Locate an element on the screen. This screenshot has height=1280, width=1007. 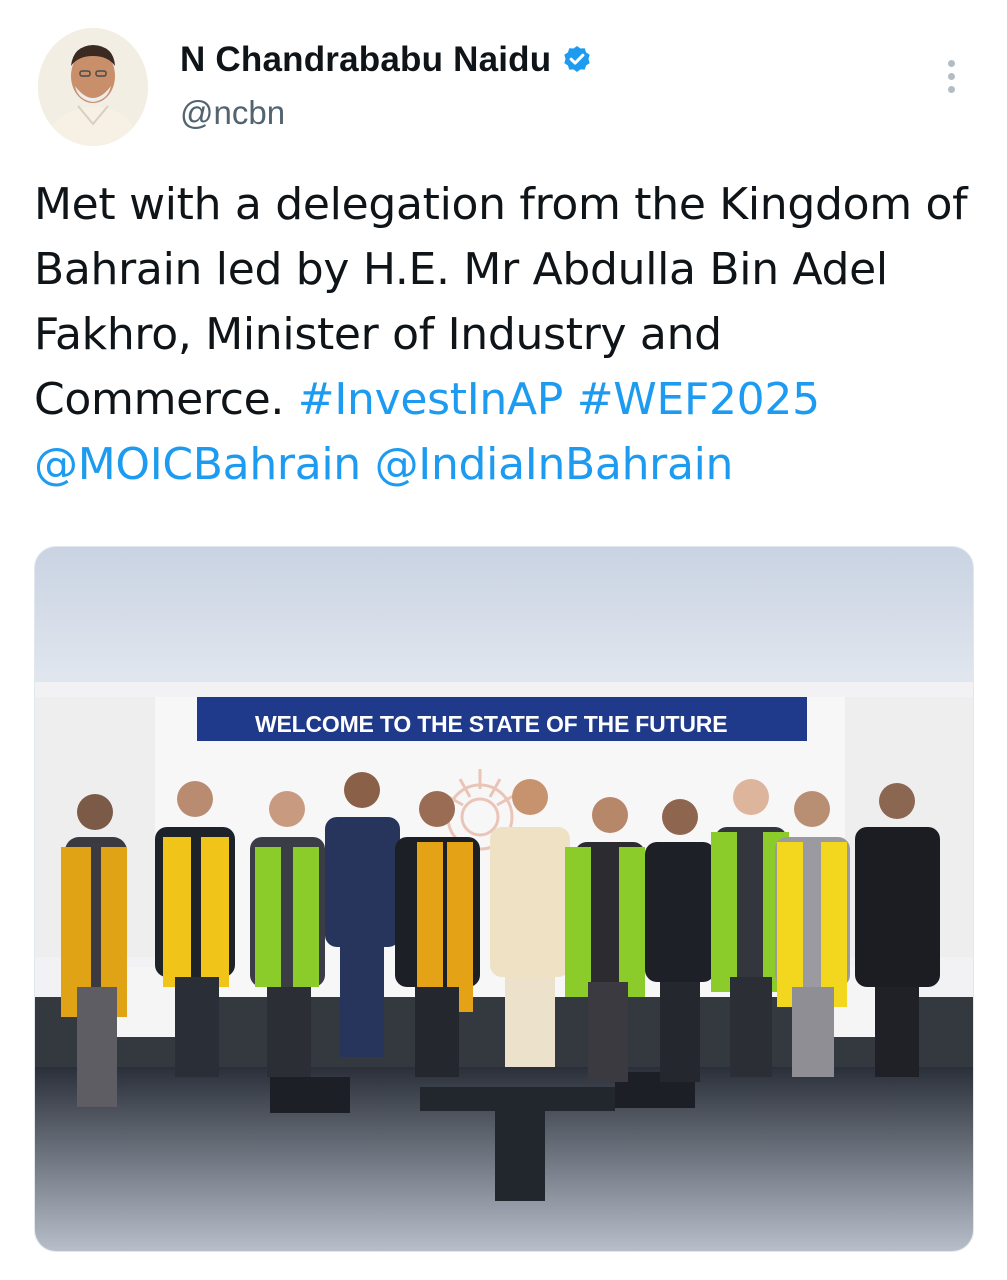
hashtag-investinap: #InvestInAP is located at coordinates (431, 399).